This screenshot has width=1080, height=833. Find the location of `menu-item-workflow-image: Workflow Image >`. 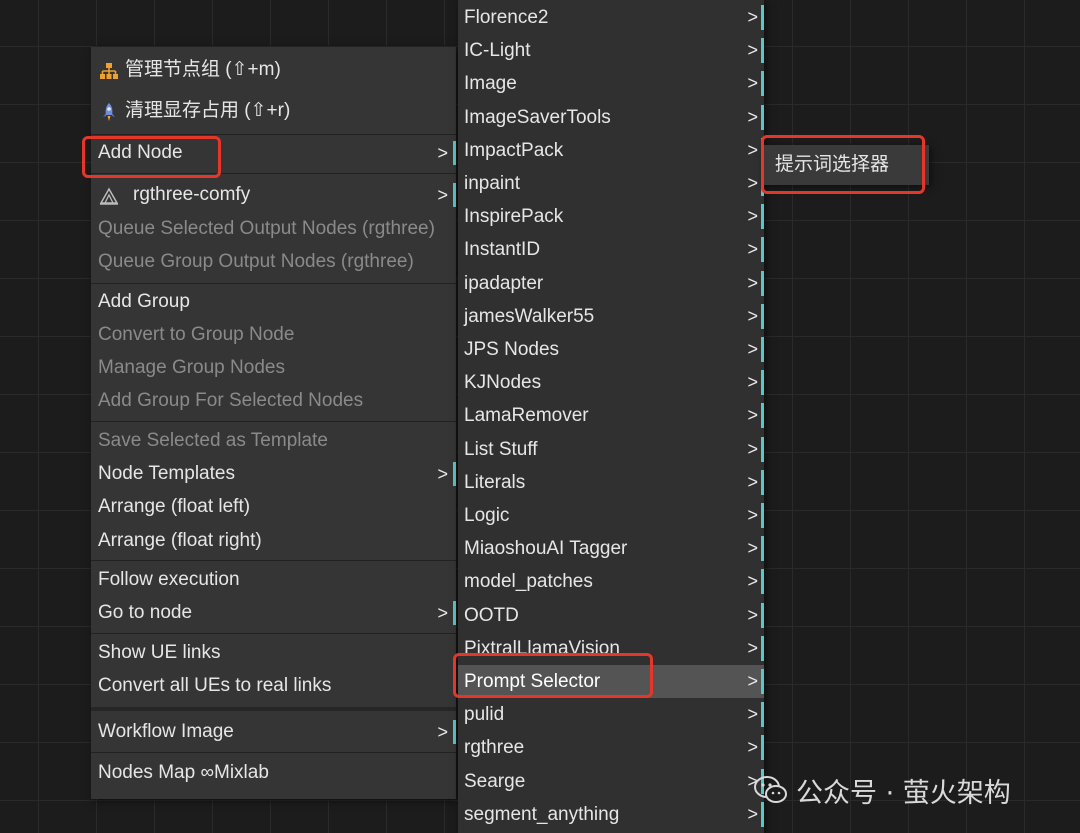

menu-item-workflow-image: Workflow Image > is located at coordinates (273, 732).